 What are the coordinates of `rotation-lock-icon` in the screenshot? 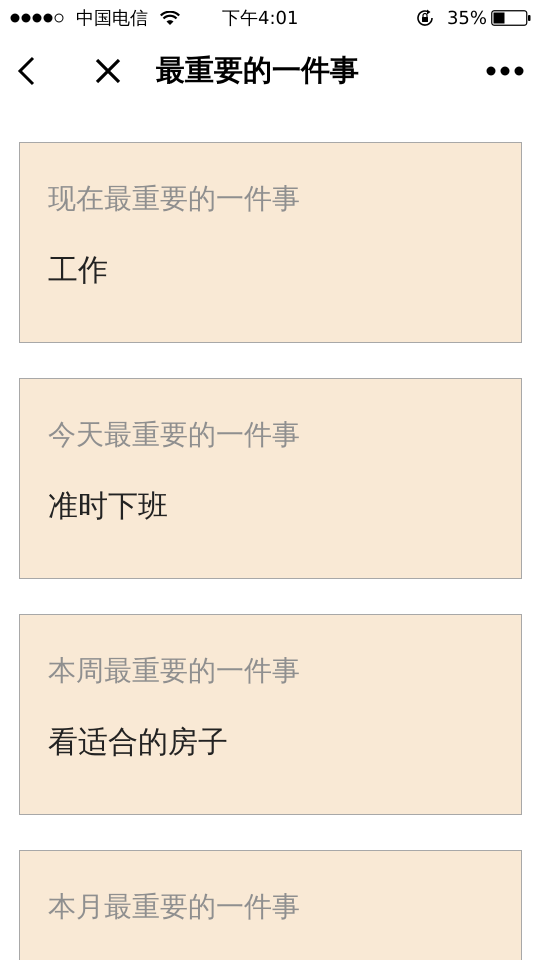 It's located at (424, 18).